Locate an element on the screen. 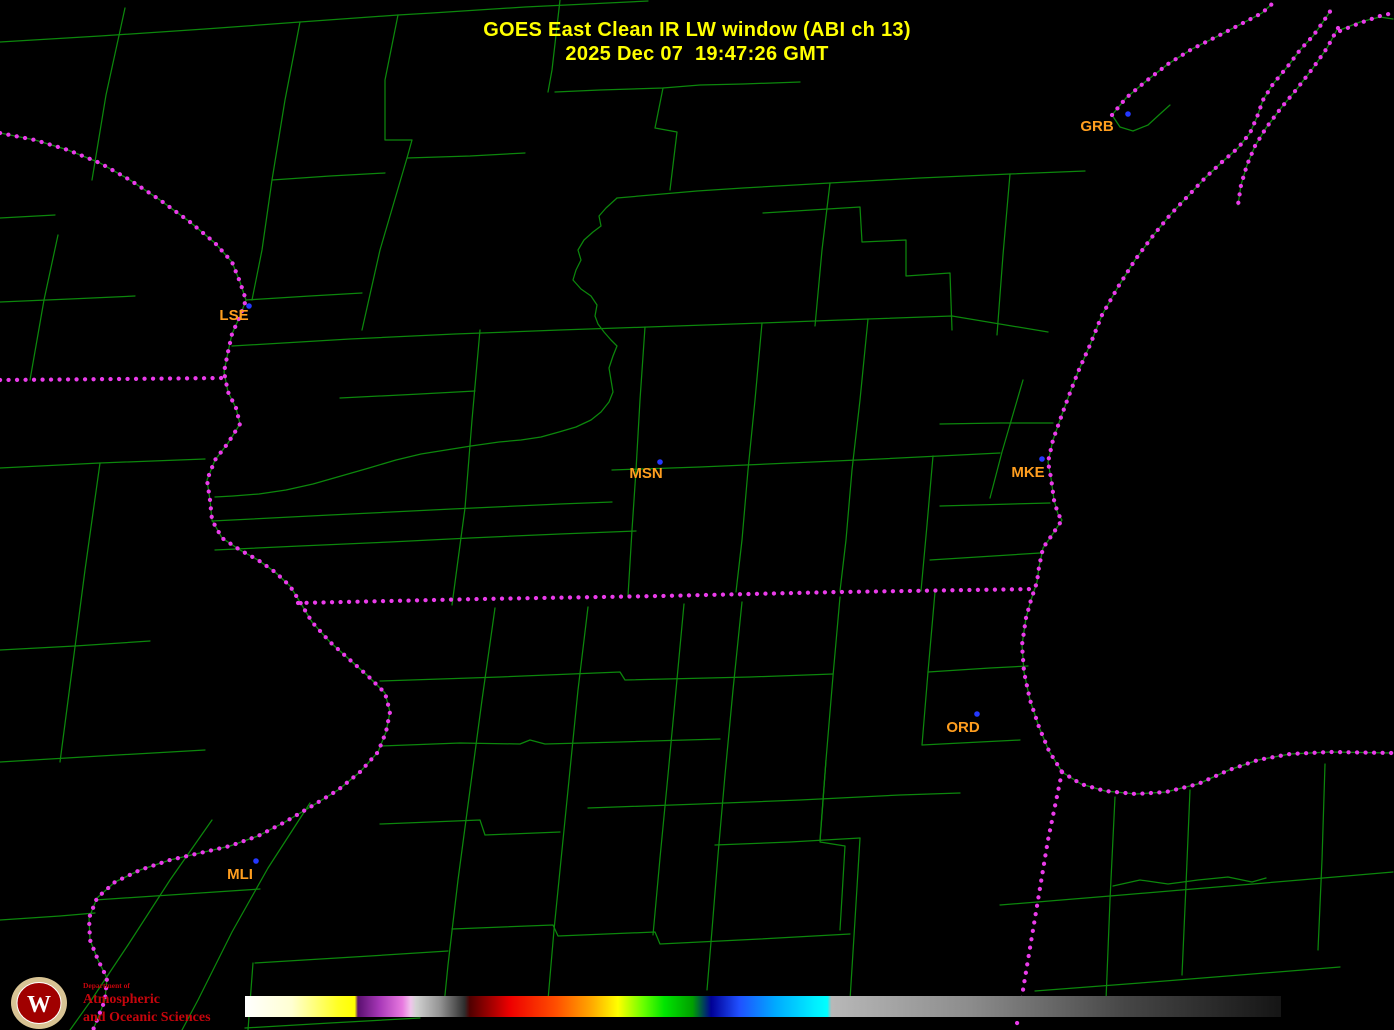 The height and width of the screenshot is (1030, 1394). logo-line2: and Oceanic Sciences is located at coordinates (147, 1017).